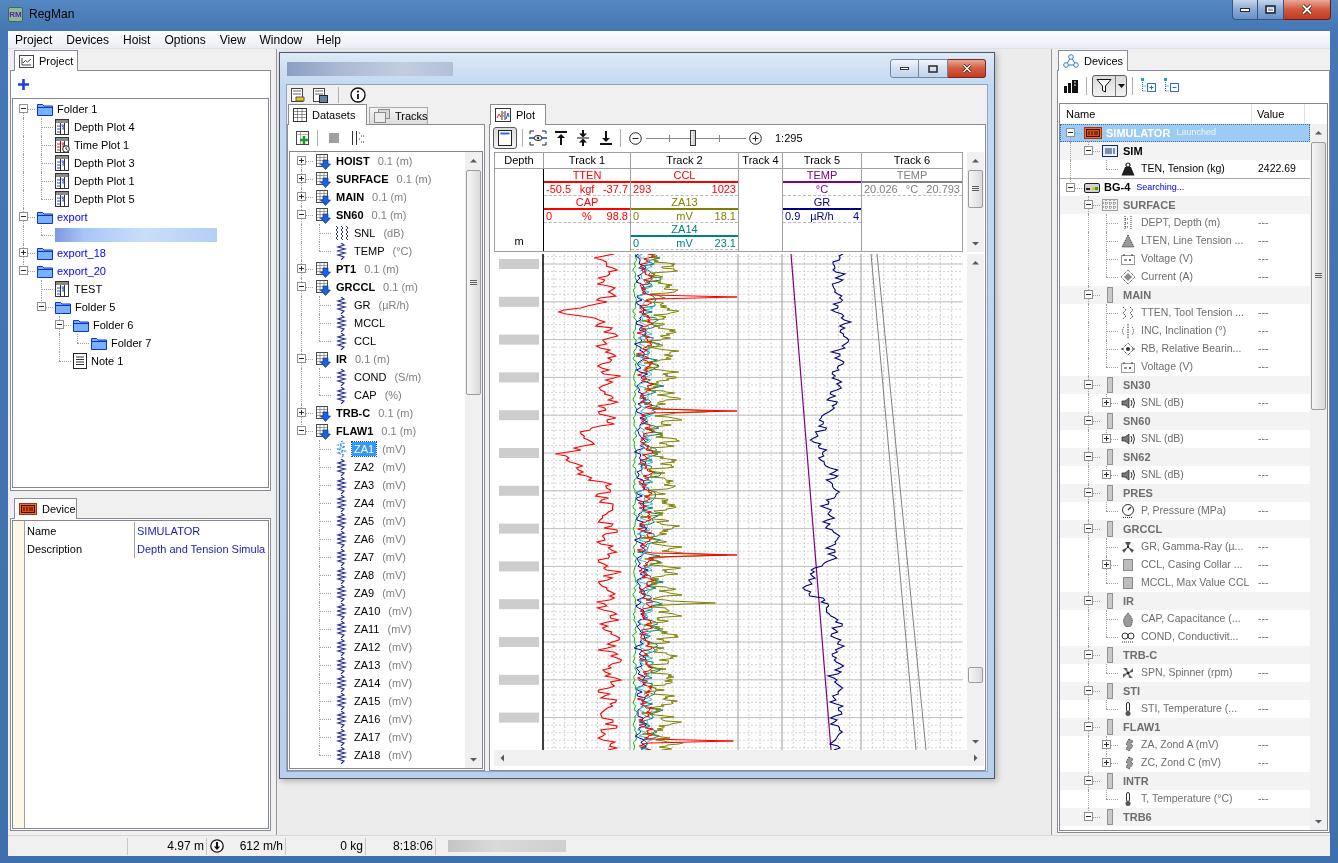  Describe the element at coordinates (1093, 60) in the screenshot. I see `tab: Devices` at that location.